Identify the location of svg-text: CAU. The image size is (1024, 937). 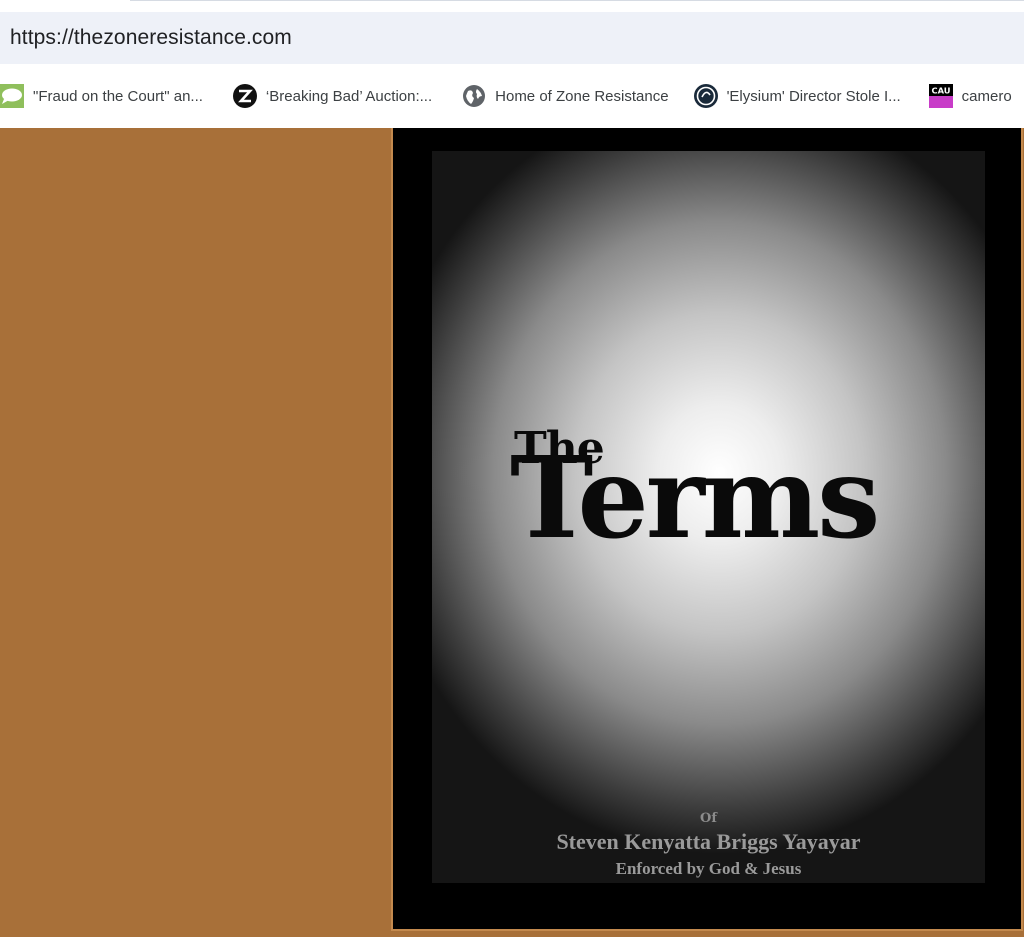
(940, 91).